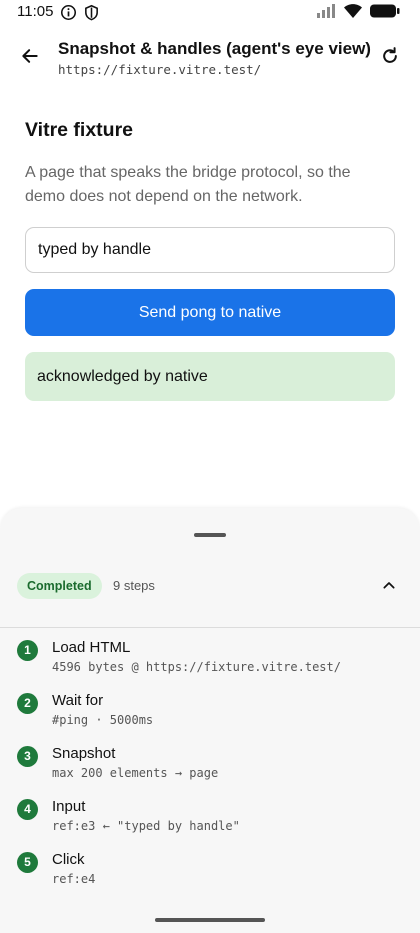 Image resolution: width=420 pixels, height=933 pixels. I want to click on step-detail: ref:e4, so click(74, 879).